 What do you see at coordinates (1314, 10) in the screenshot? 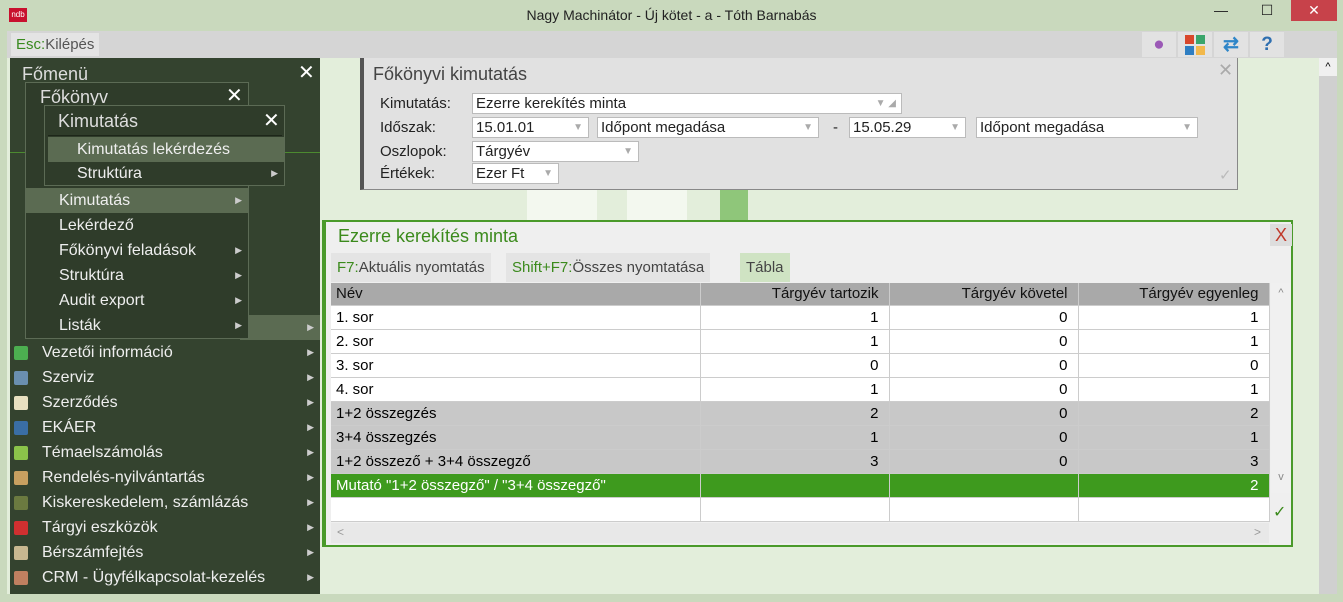
I see `close-button: ✕` at bounding box center [1314, 10].